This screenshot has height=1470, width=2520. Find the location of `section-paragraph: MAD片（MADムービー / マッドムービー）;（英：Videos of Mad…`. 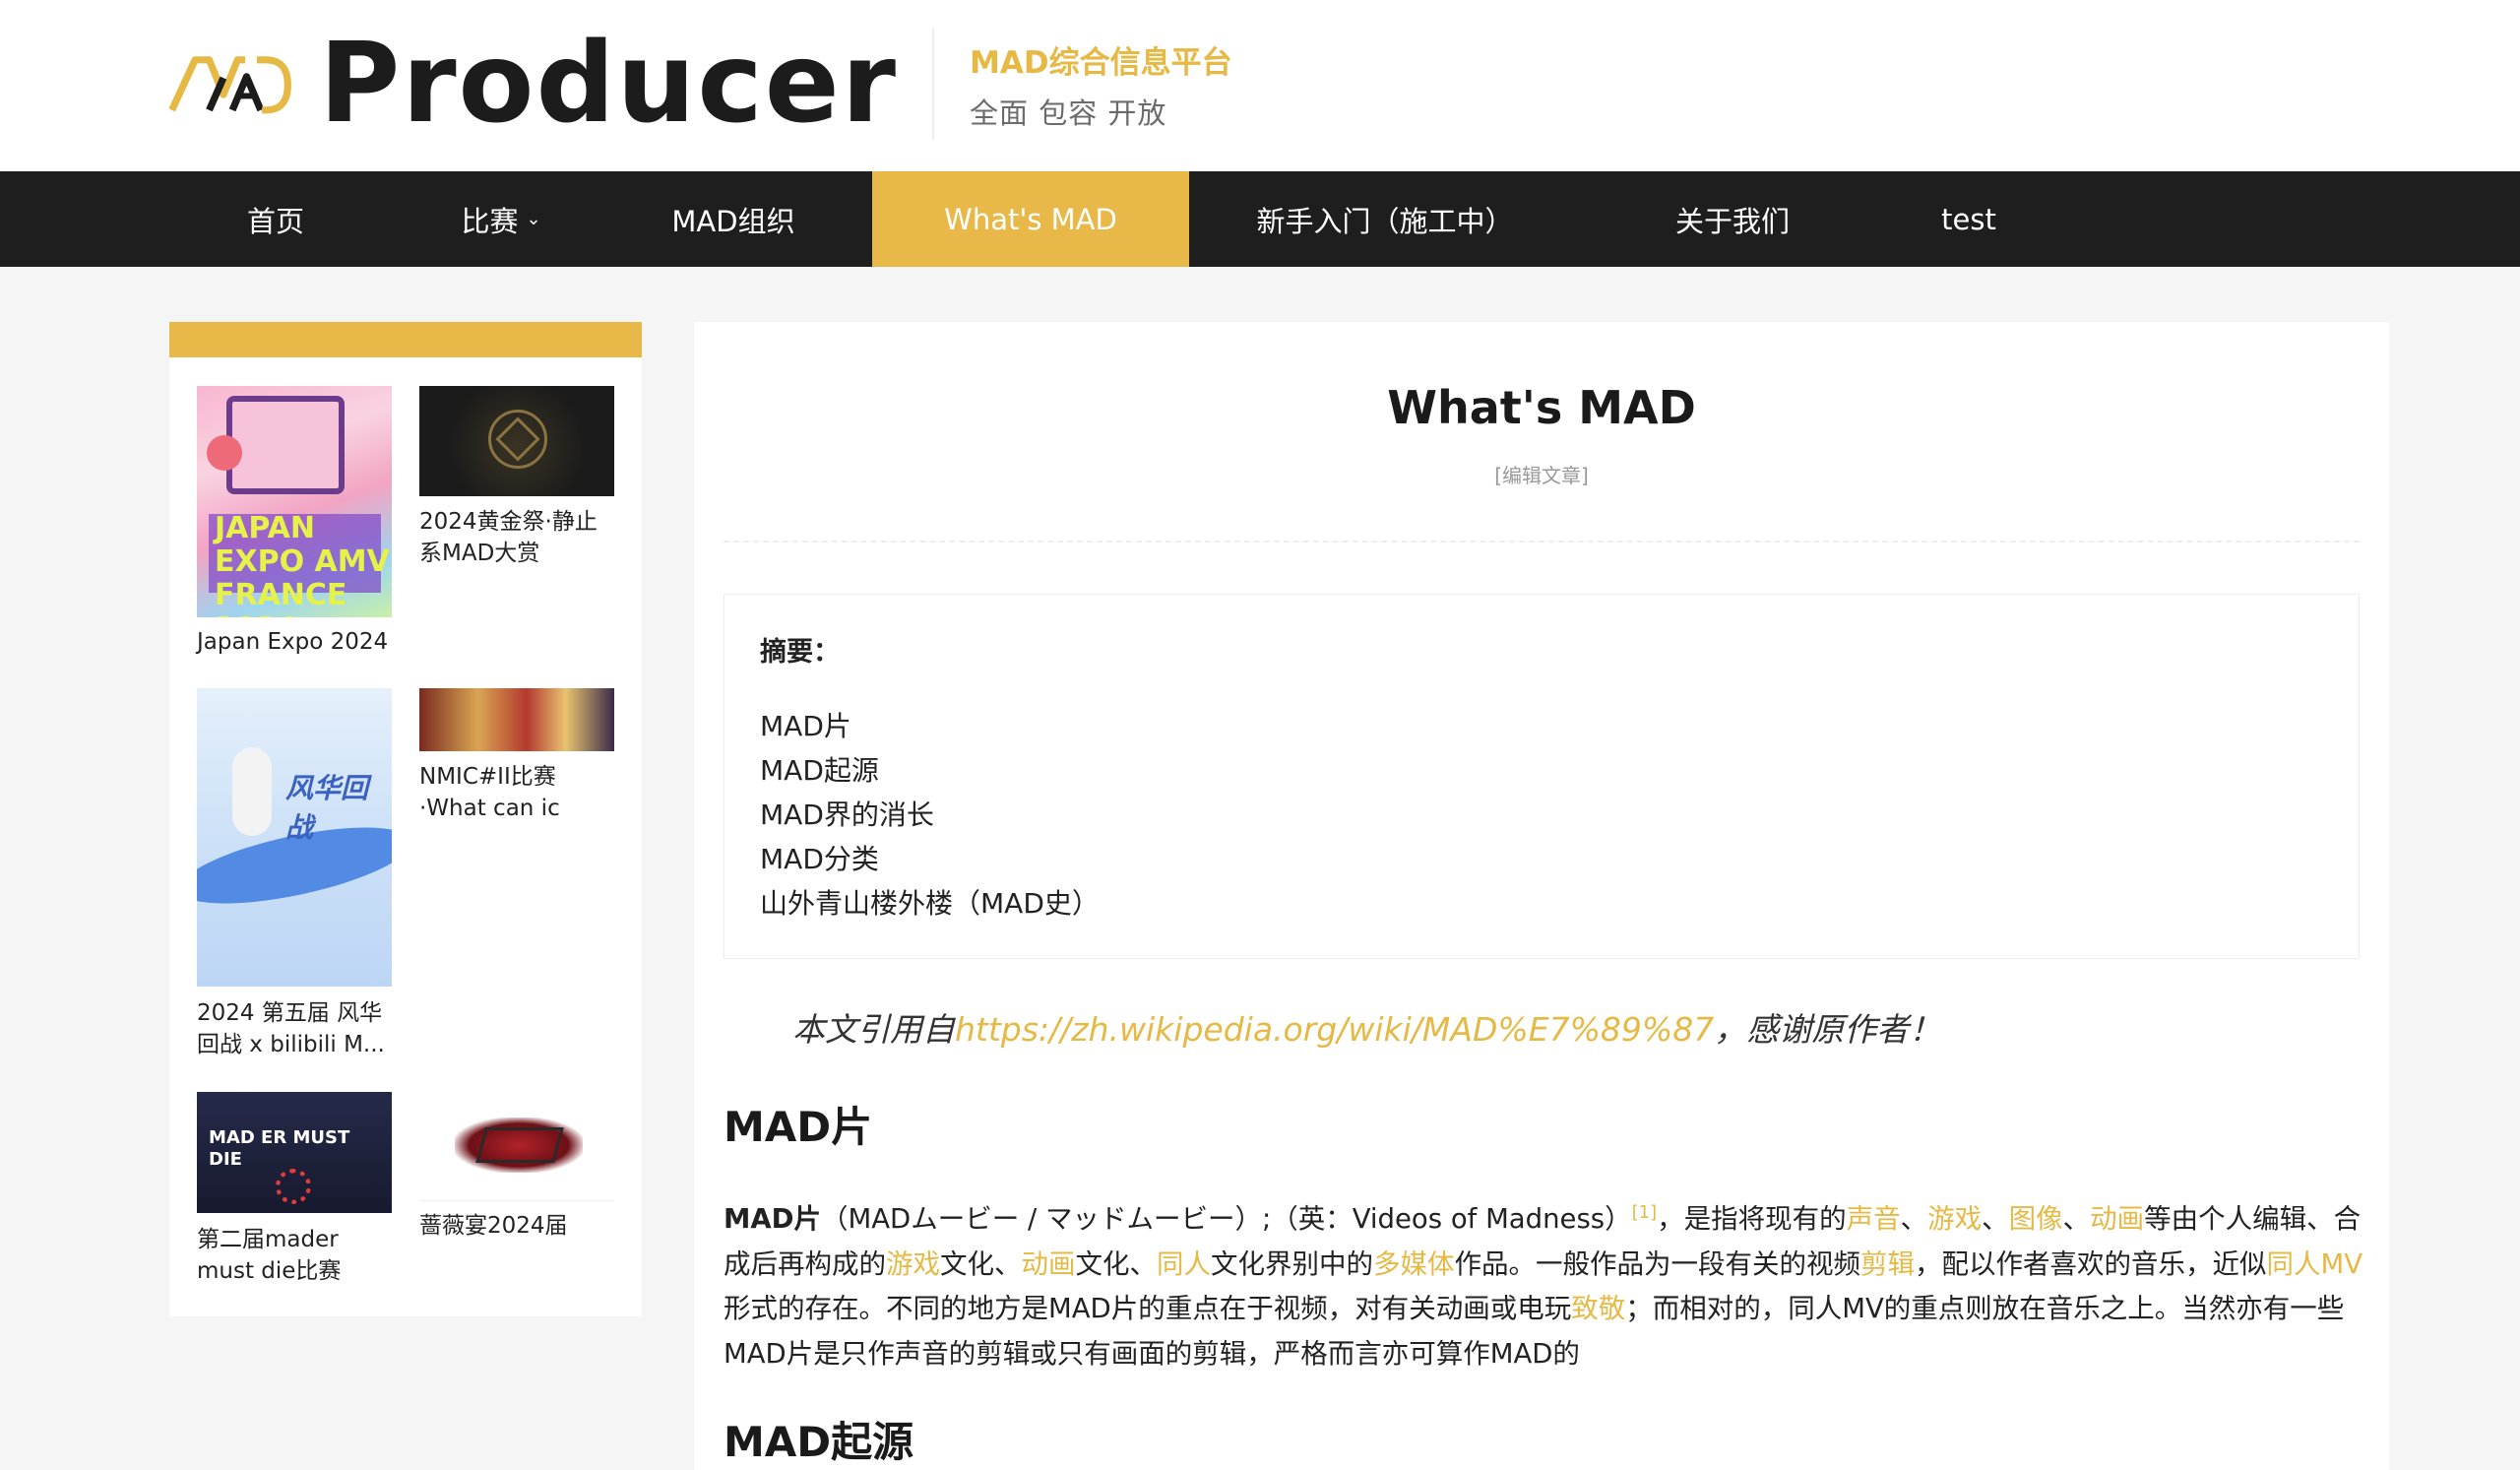

section-paragraph: MAD片（MADムービー / マッドムービー）;（英：Videos of Mad… is located at coordinates (1550, 1283).